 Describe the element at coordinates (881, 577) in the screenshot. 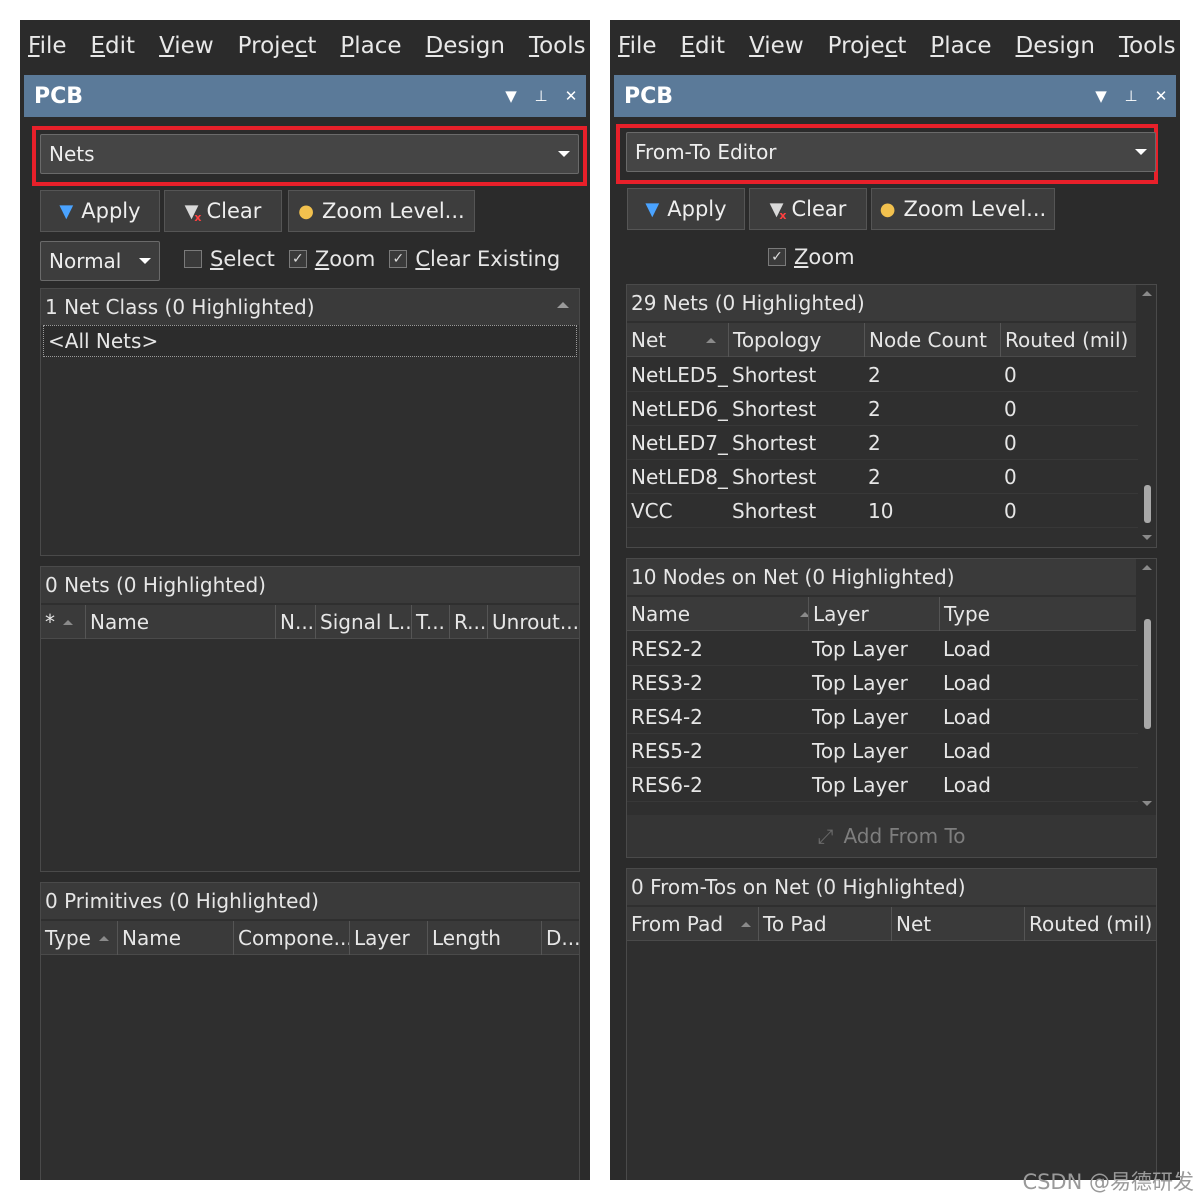

I see `nodes-header: 10 Nodes on Net (0 Highlighted)` at that location.